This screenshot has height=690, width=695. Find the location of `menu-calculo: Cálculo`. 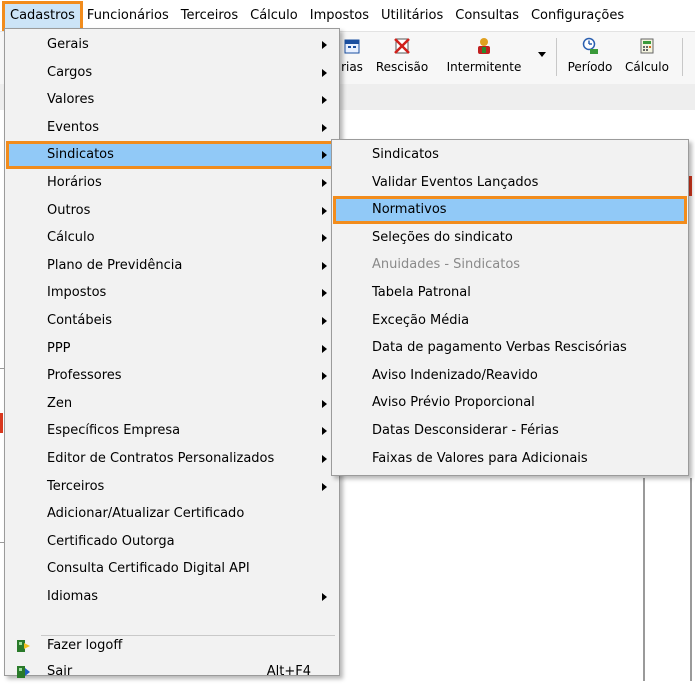

menu-calculo: Cálculo is located at coordinates (274, 16).